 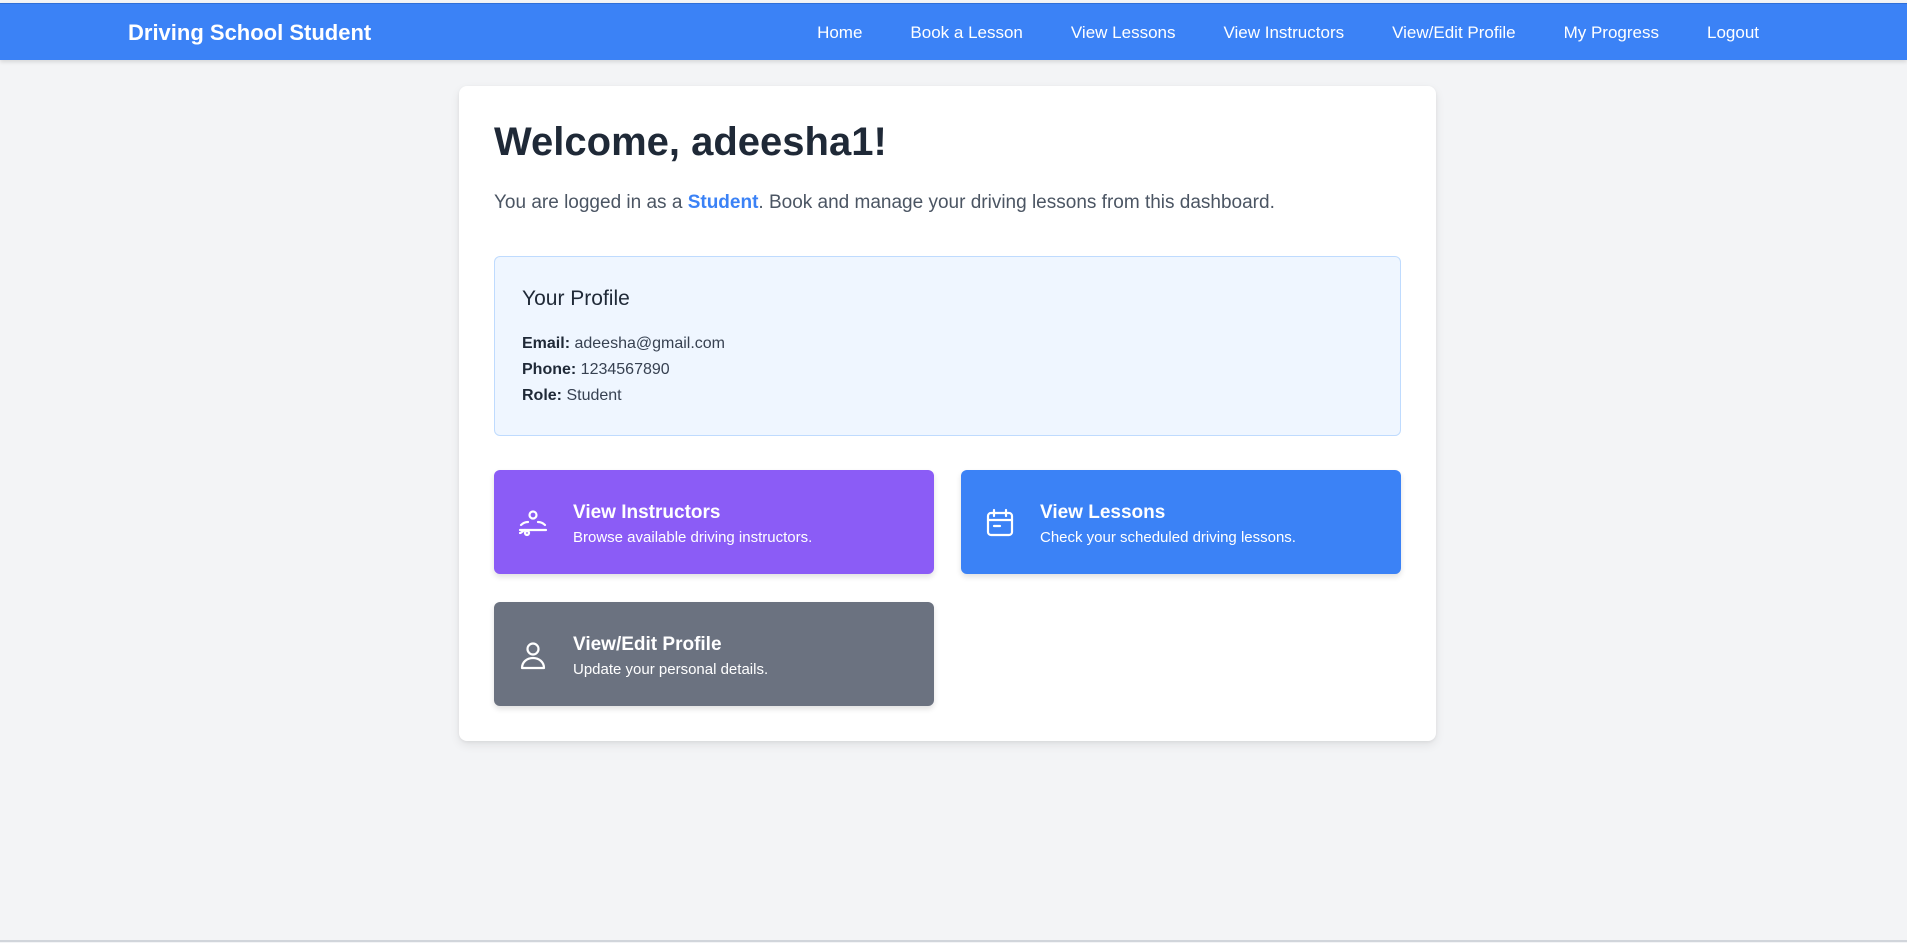 What do you see at coordinates (647, 512) in the screenshot?
I see `view-instructors-title: View Instructors` at bounding box center [647, 512].